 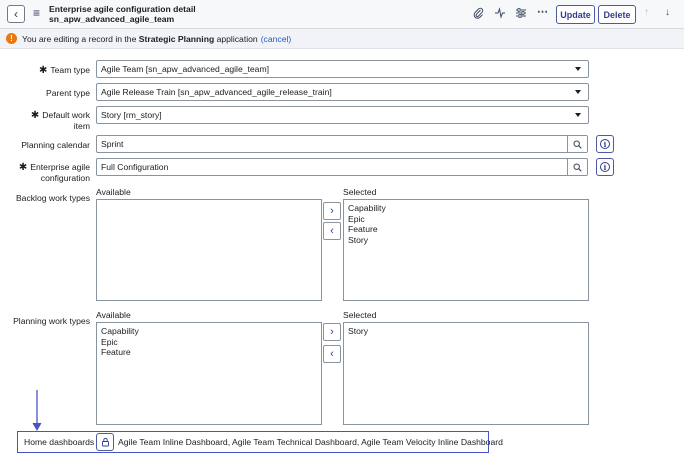 I want to click on context-menu-icon: ≡, so click(x=36, y=13).